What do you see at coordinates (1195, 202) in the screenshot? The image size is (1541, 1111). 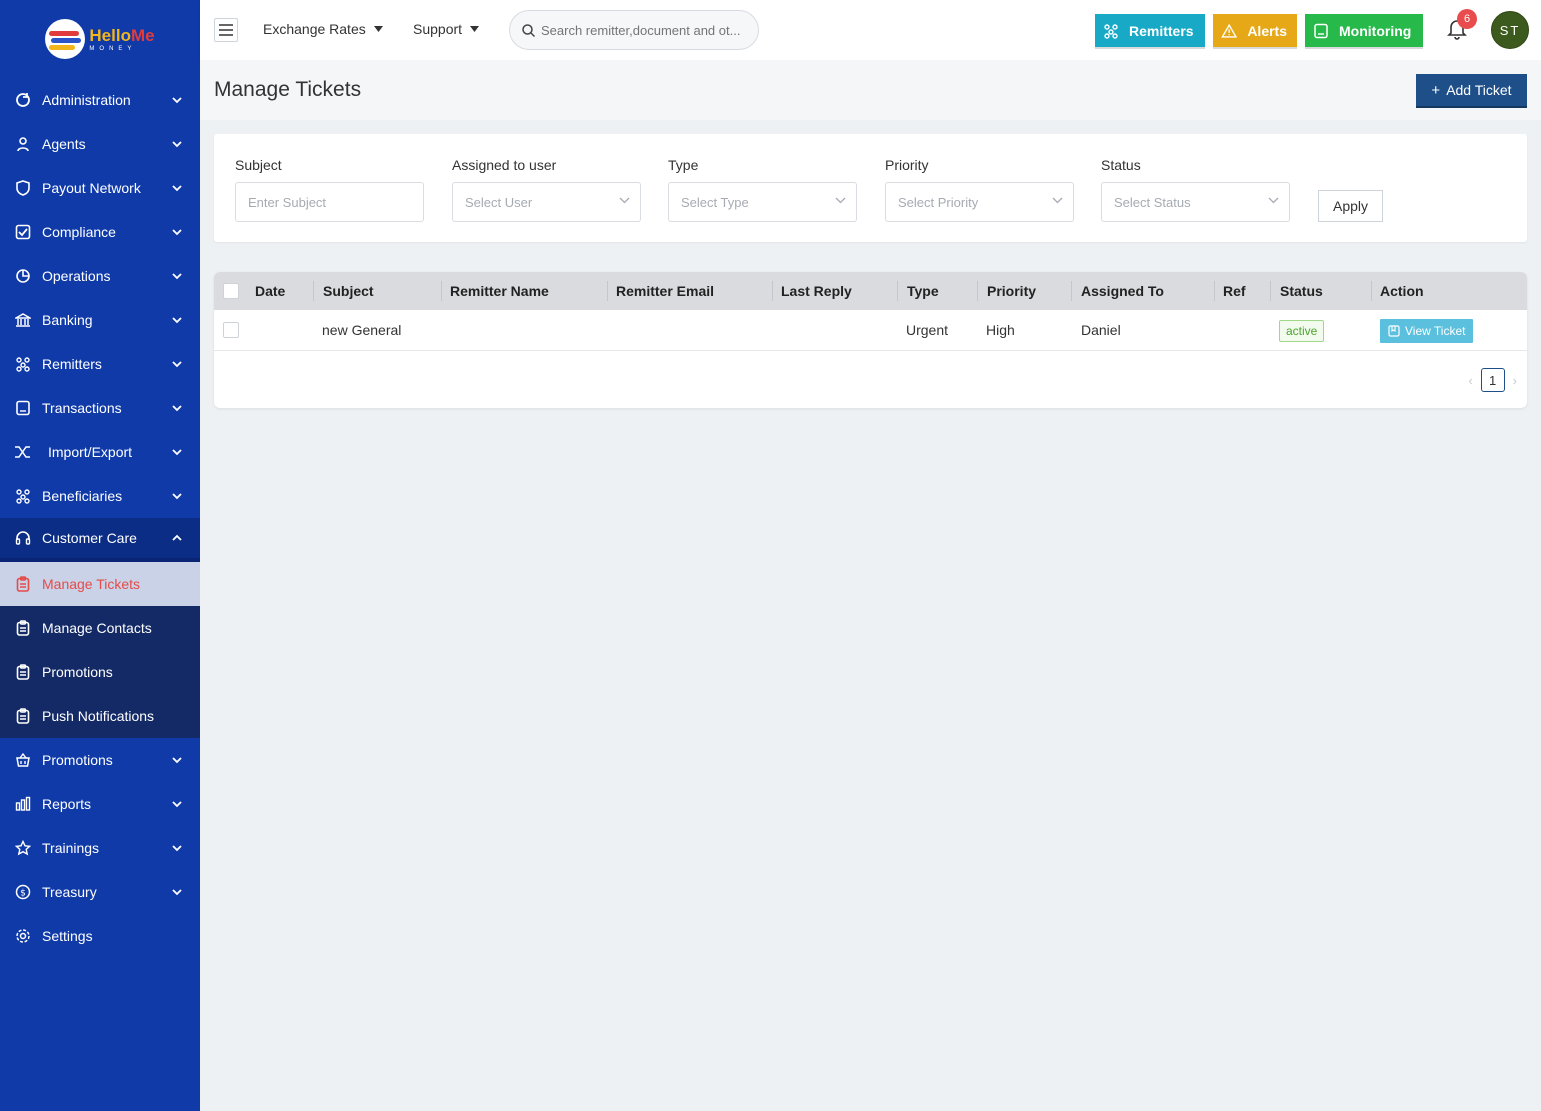 I see `status-select: Select Status` at bounding box center [1195, 202].